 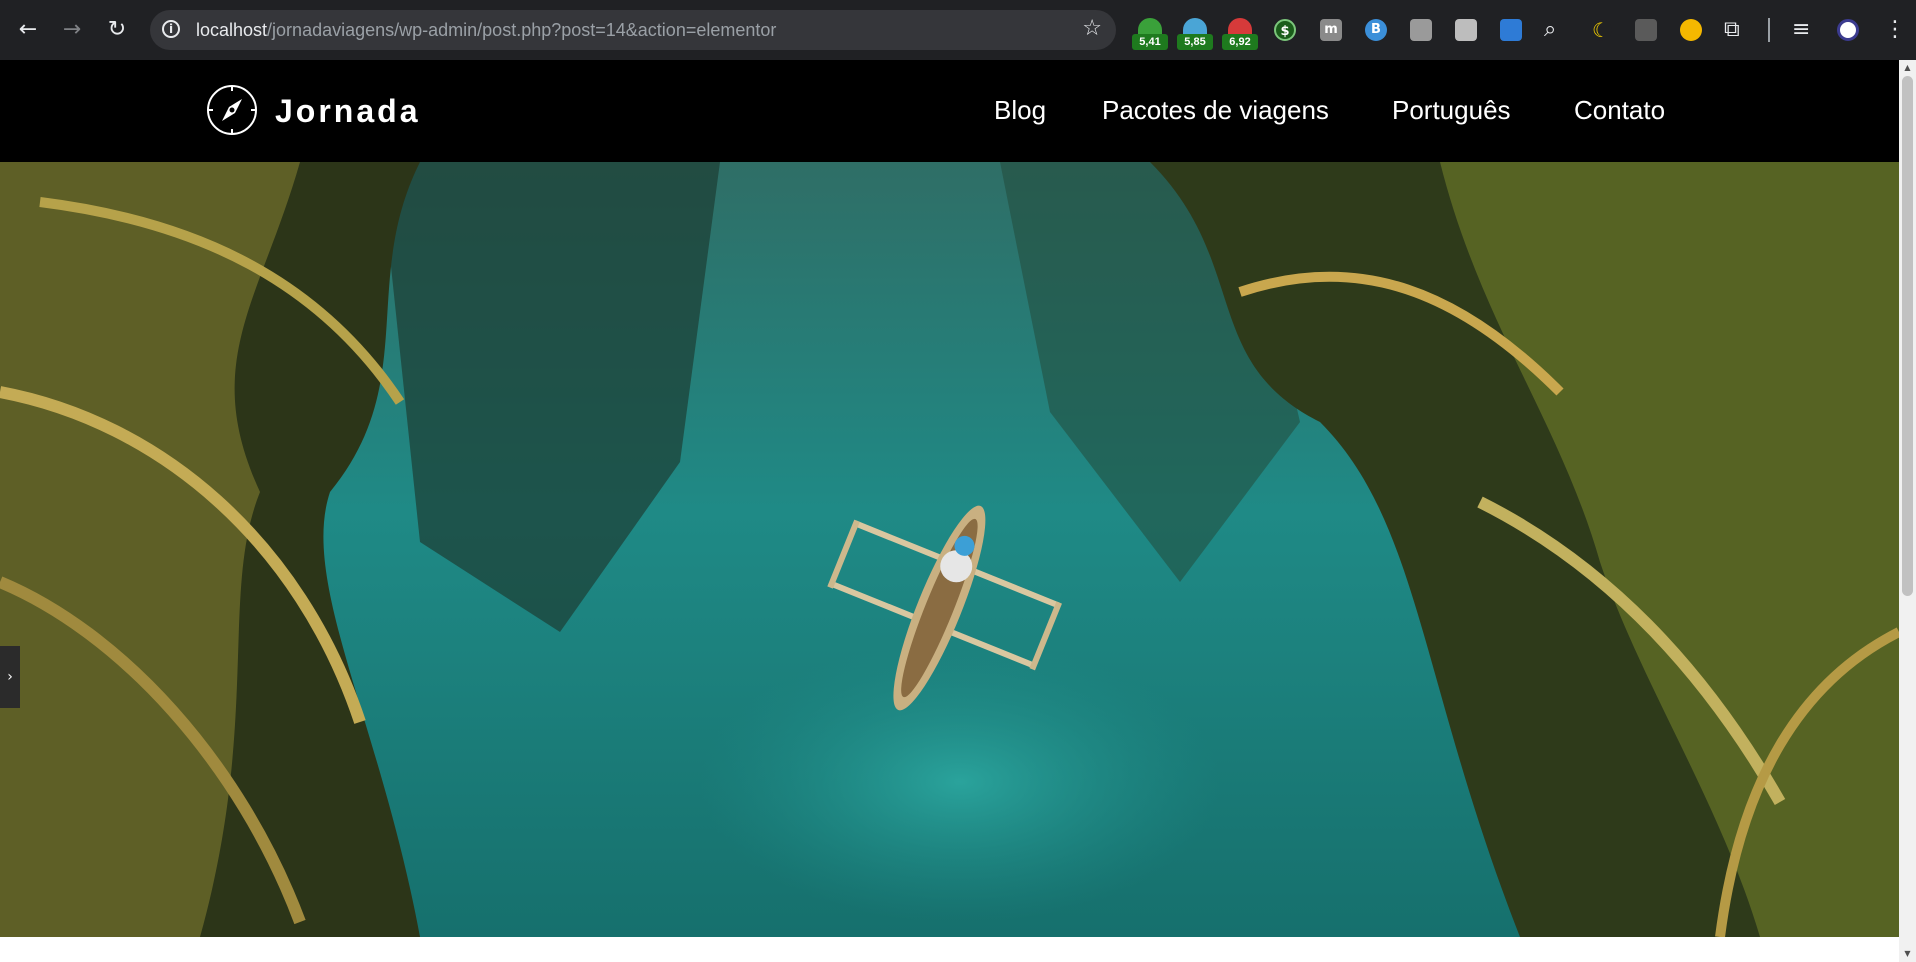 What do you see at coordinates (1150, 42) in the screenshot?
I see `extension-badge-count: 5,41` at bounding box center [1150, 42].